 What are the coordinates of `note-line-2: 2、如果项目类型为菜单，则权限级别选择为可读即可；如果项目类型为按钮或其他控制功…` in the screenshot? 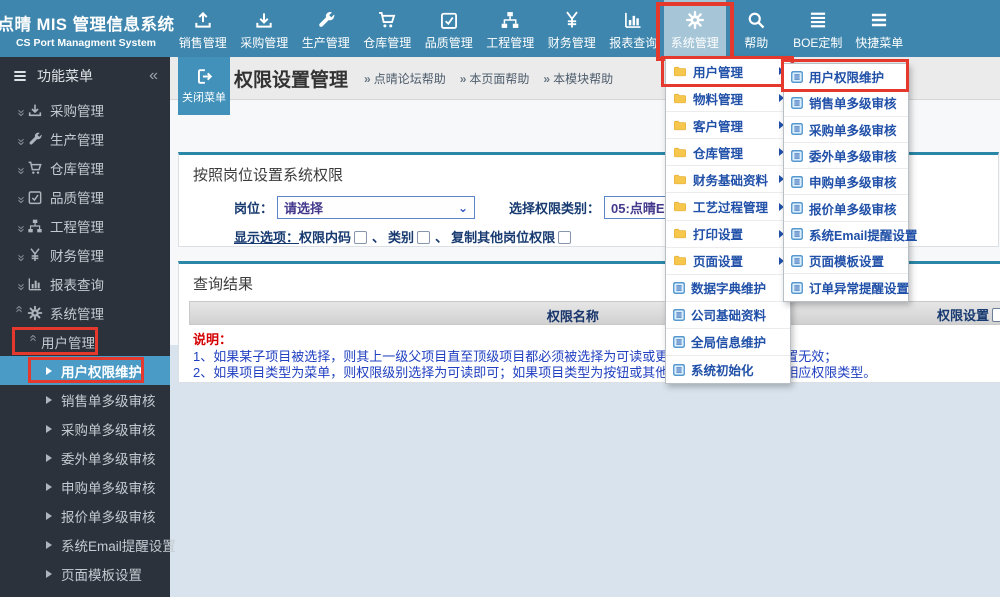 It's located at (535, 372).